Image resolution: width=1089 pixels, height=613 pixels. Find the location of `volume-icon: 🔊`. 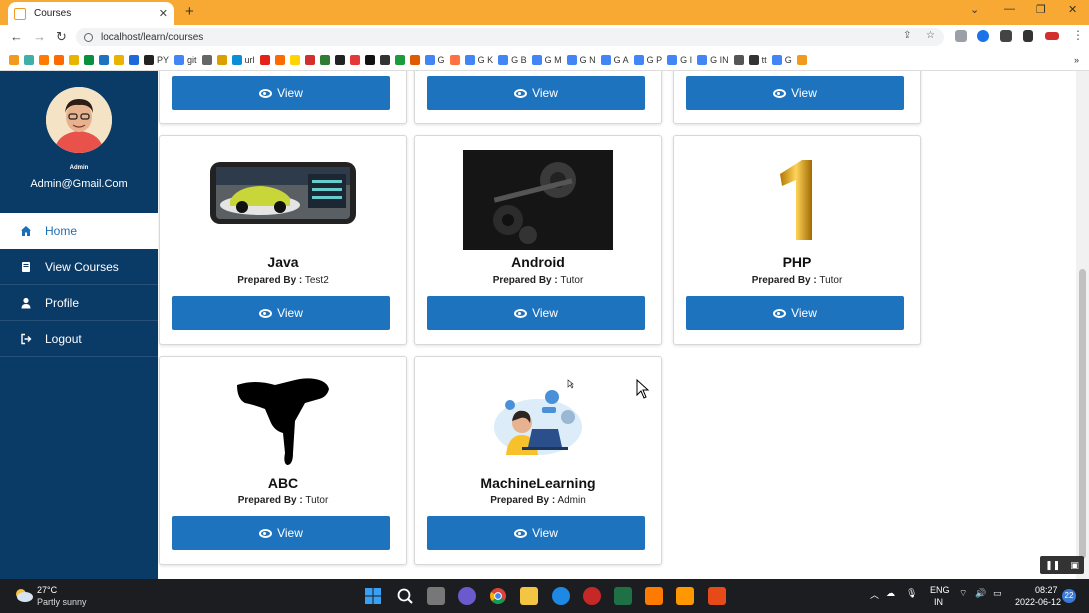

volume-icon: 🔊 is located at coordinates (980, 593).